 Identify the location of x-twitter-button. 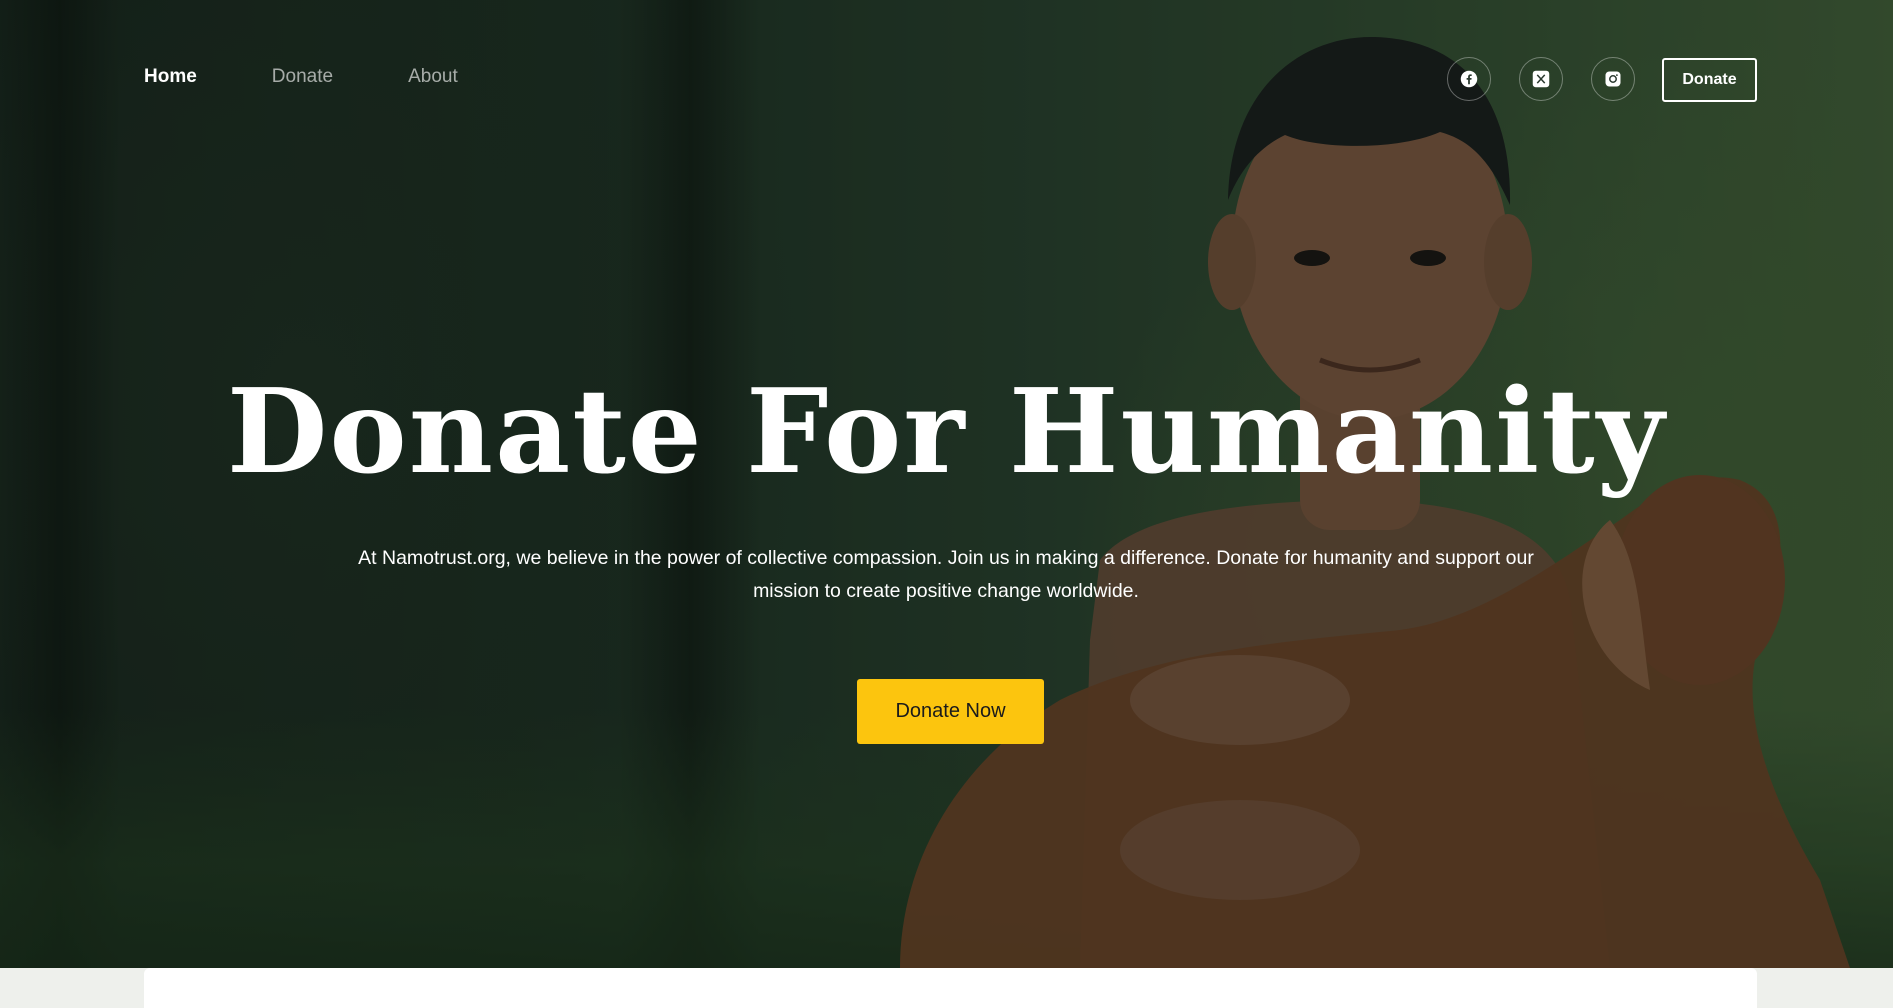
(1541, 79).